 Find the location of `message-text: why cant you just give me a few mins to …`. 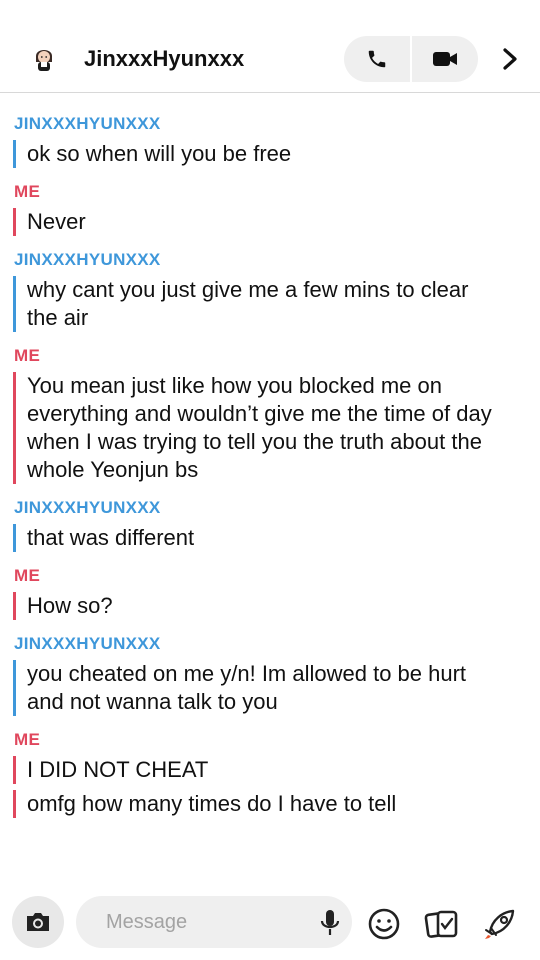

message-text: why cant you just give me a few mins to … is located at coordinates (255, 304).